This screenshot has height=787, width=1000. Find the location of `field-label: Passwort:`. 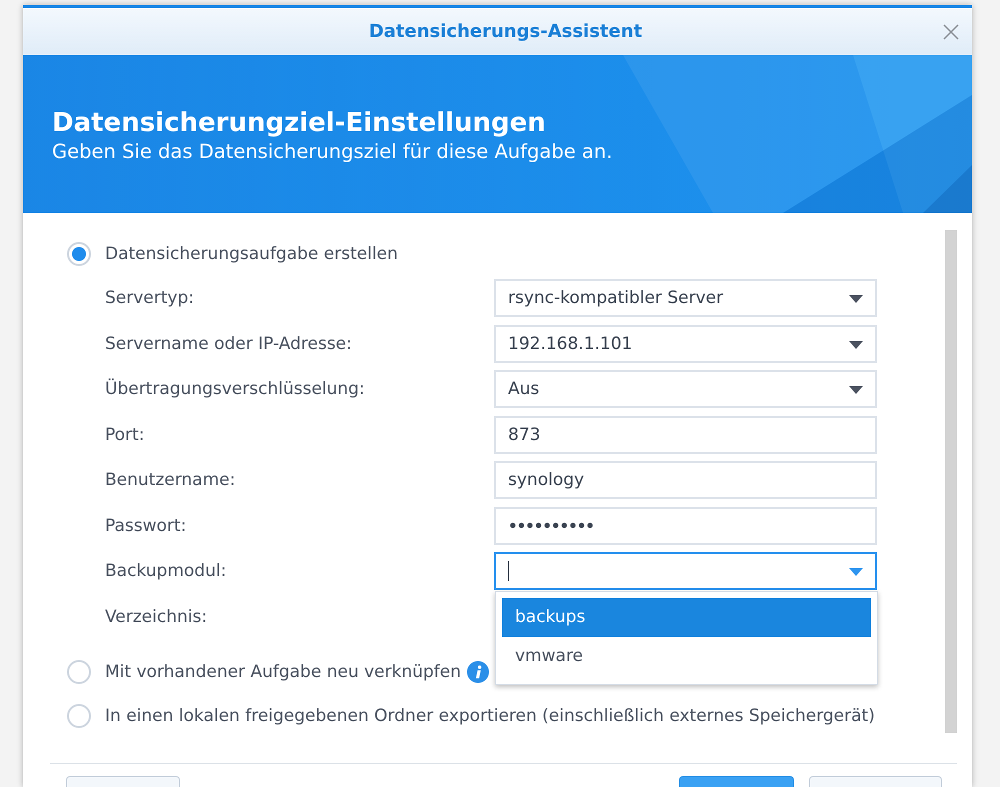

field-label: Passwort: is located at coordinates (145, 526).